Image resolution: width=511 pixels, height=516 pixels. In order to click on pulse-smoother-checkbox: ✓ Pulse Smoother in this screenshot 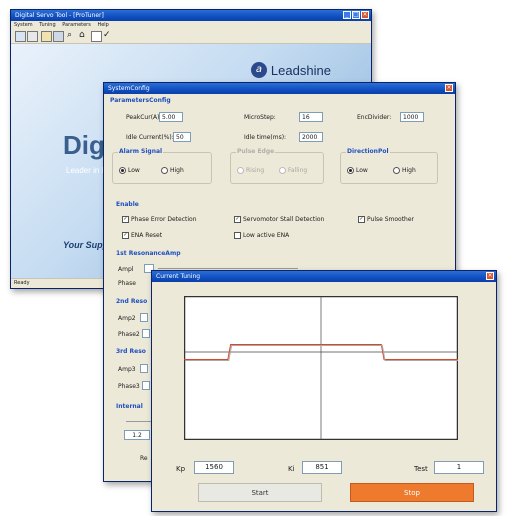, I will do `click(386, 219)`.